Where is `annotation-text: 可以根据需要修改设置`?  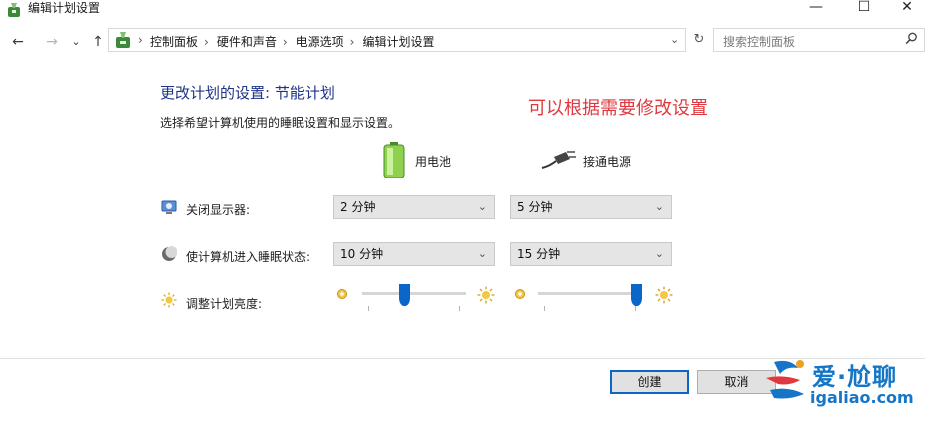 annotation-text: 可以根据需要修改设置 is located at coordinates (618, 108).